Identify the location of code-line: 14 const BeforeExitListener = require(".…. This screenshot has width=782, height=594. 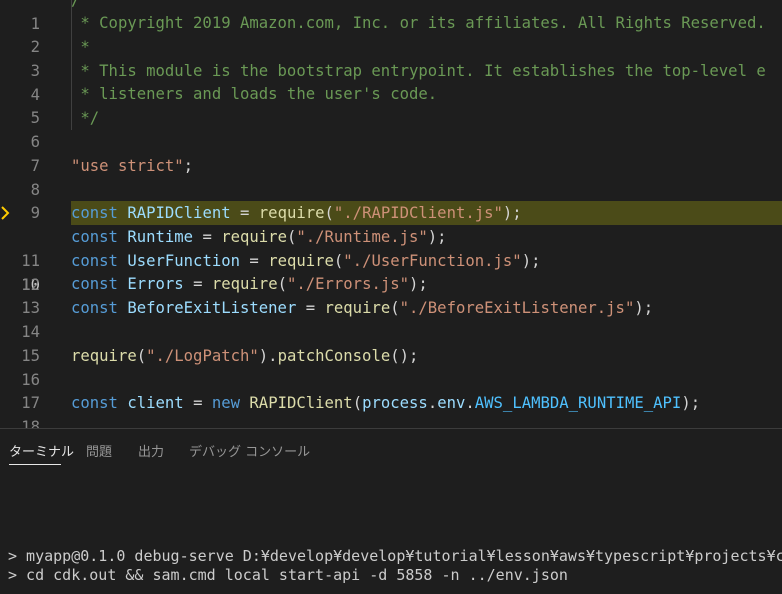
(391, 318).